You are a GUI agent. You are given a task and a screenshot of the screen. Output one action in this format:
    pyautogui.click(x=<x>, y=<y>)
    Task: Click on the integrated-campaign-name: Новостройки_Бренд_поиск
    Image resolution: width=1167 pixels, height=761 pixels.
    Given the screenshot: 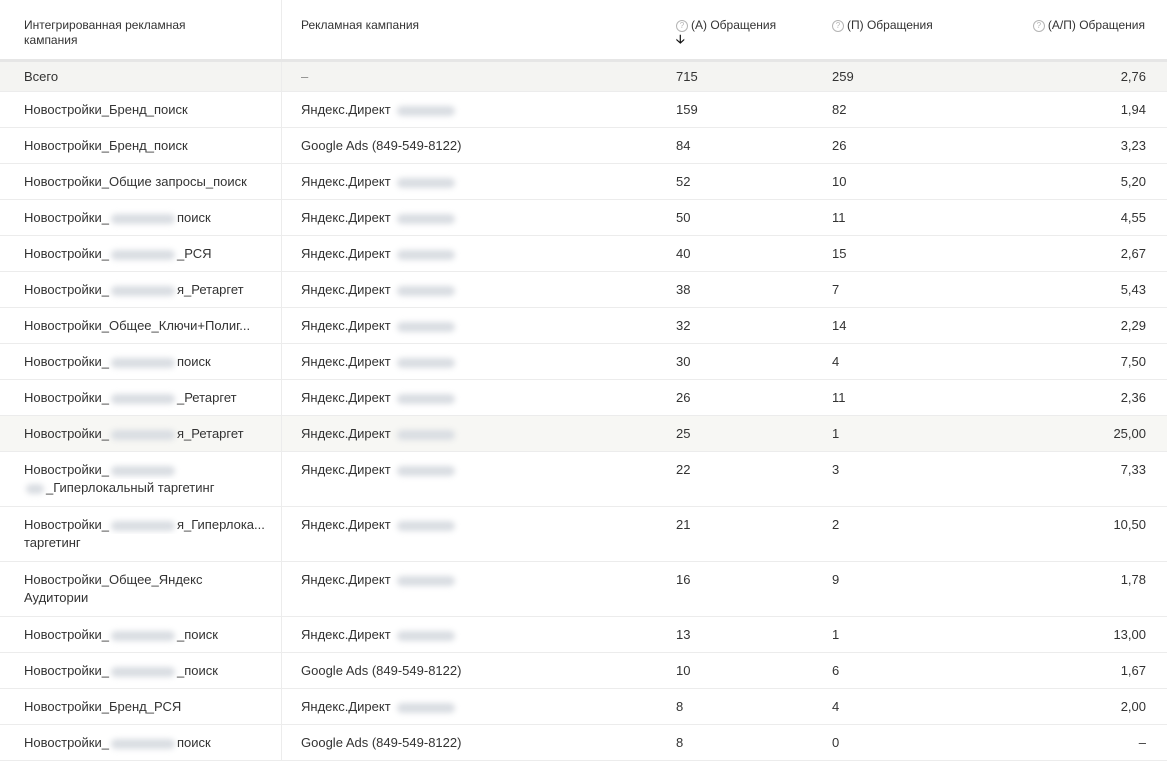 What is the action you would take?
    pyautogui.click(x=152, y=110)
    